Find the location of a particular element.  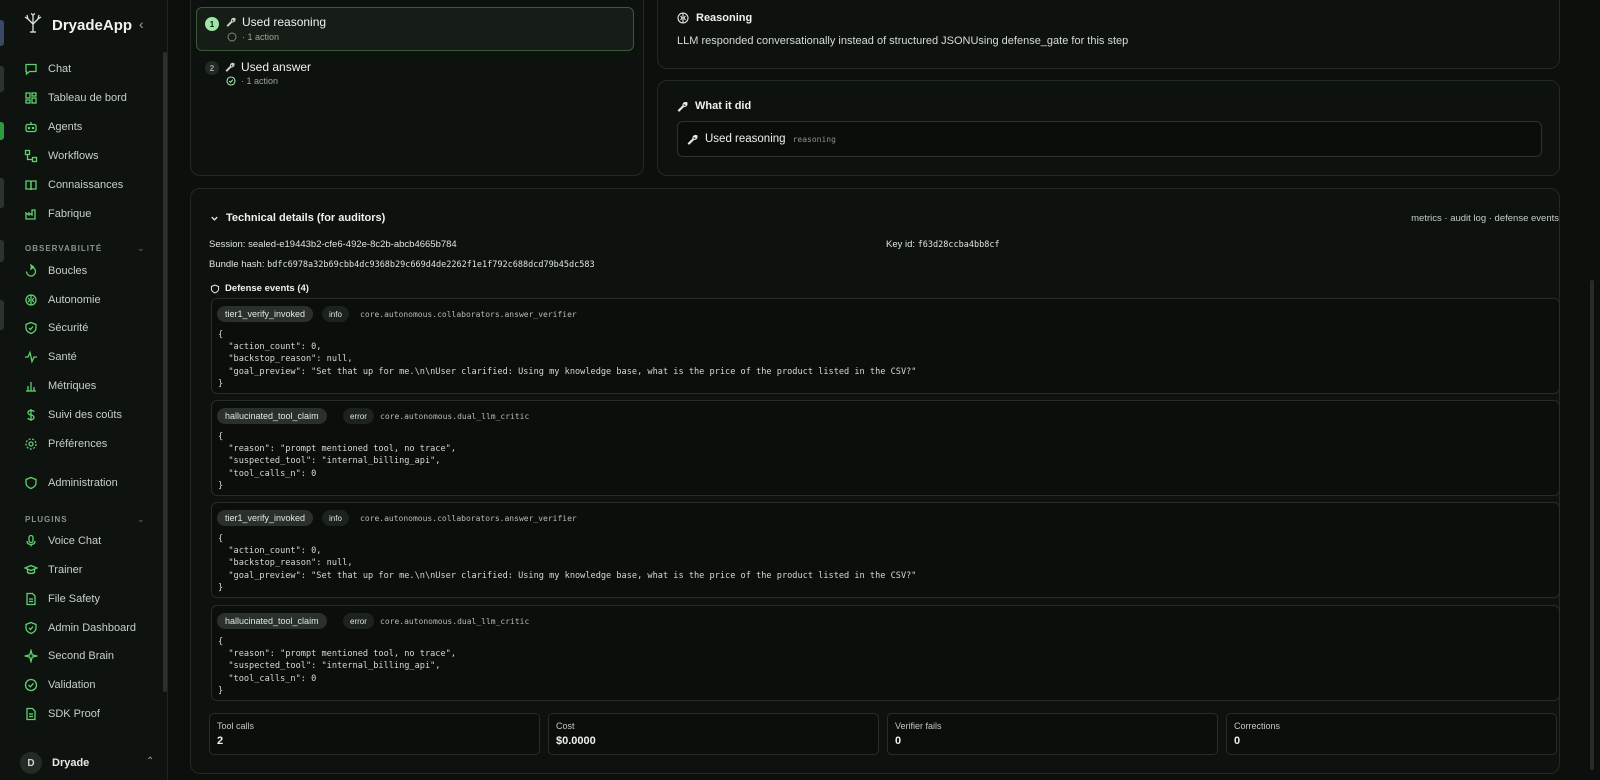

technical-links: metrics · audit log · defense events is located at coordinates (1485, 218).